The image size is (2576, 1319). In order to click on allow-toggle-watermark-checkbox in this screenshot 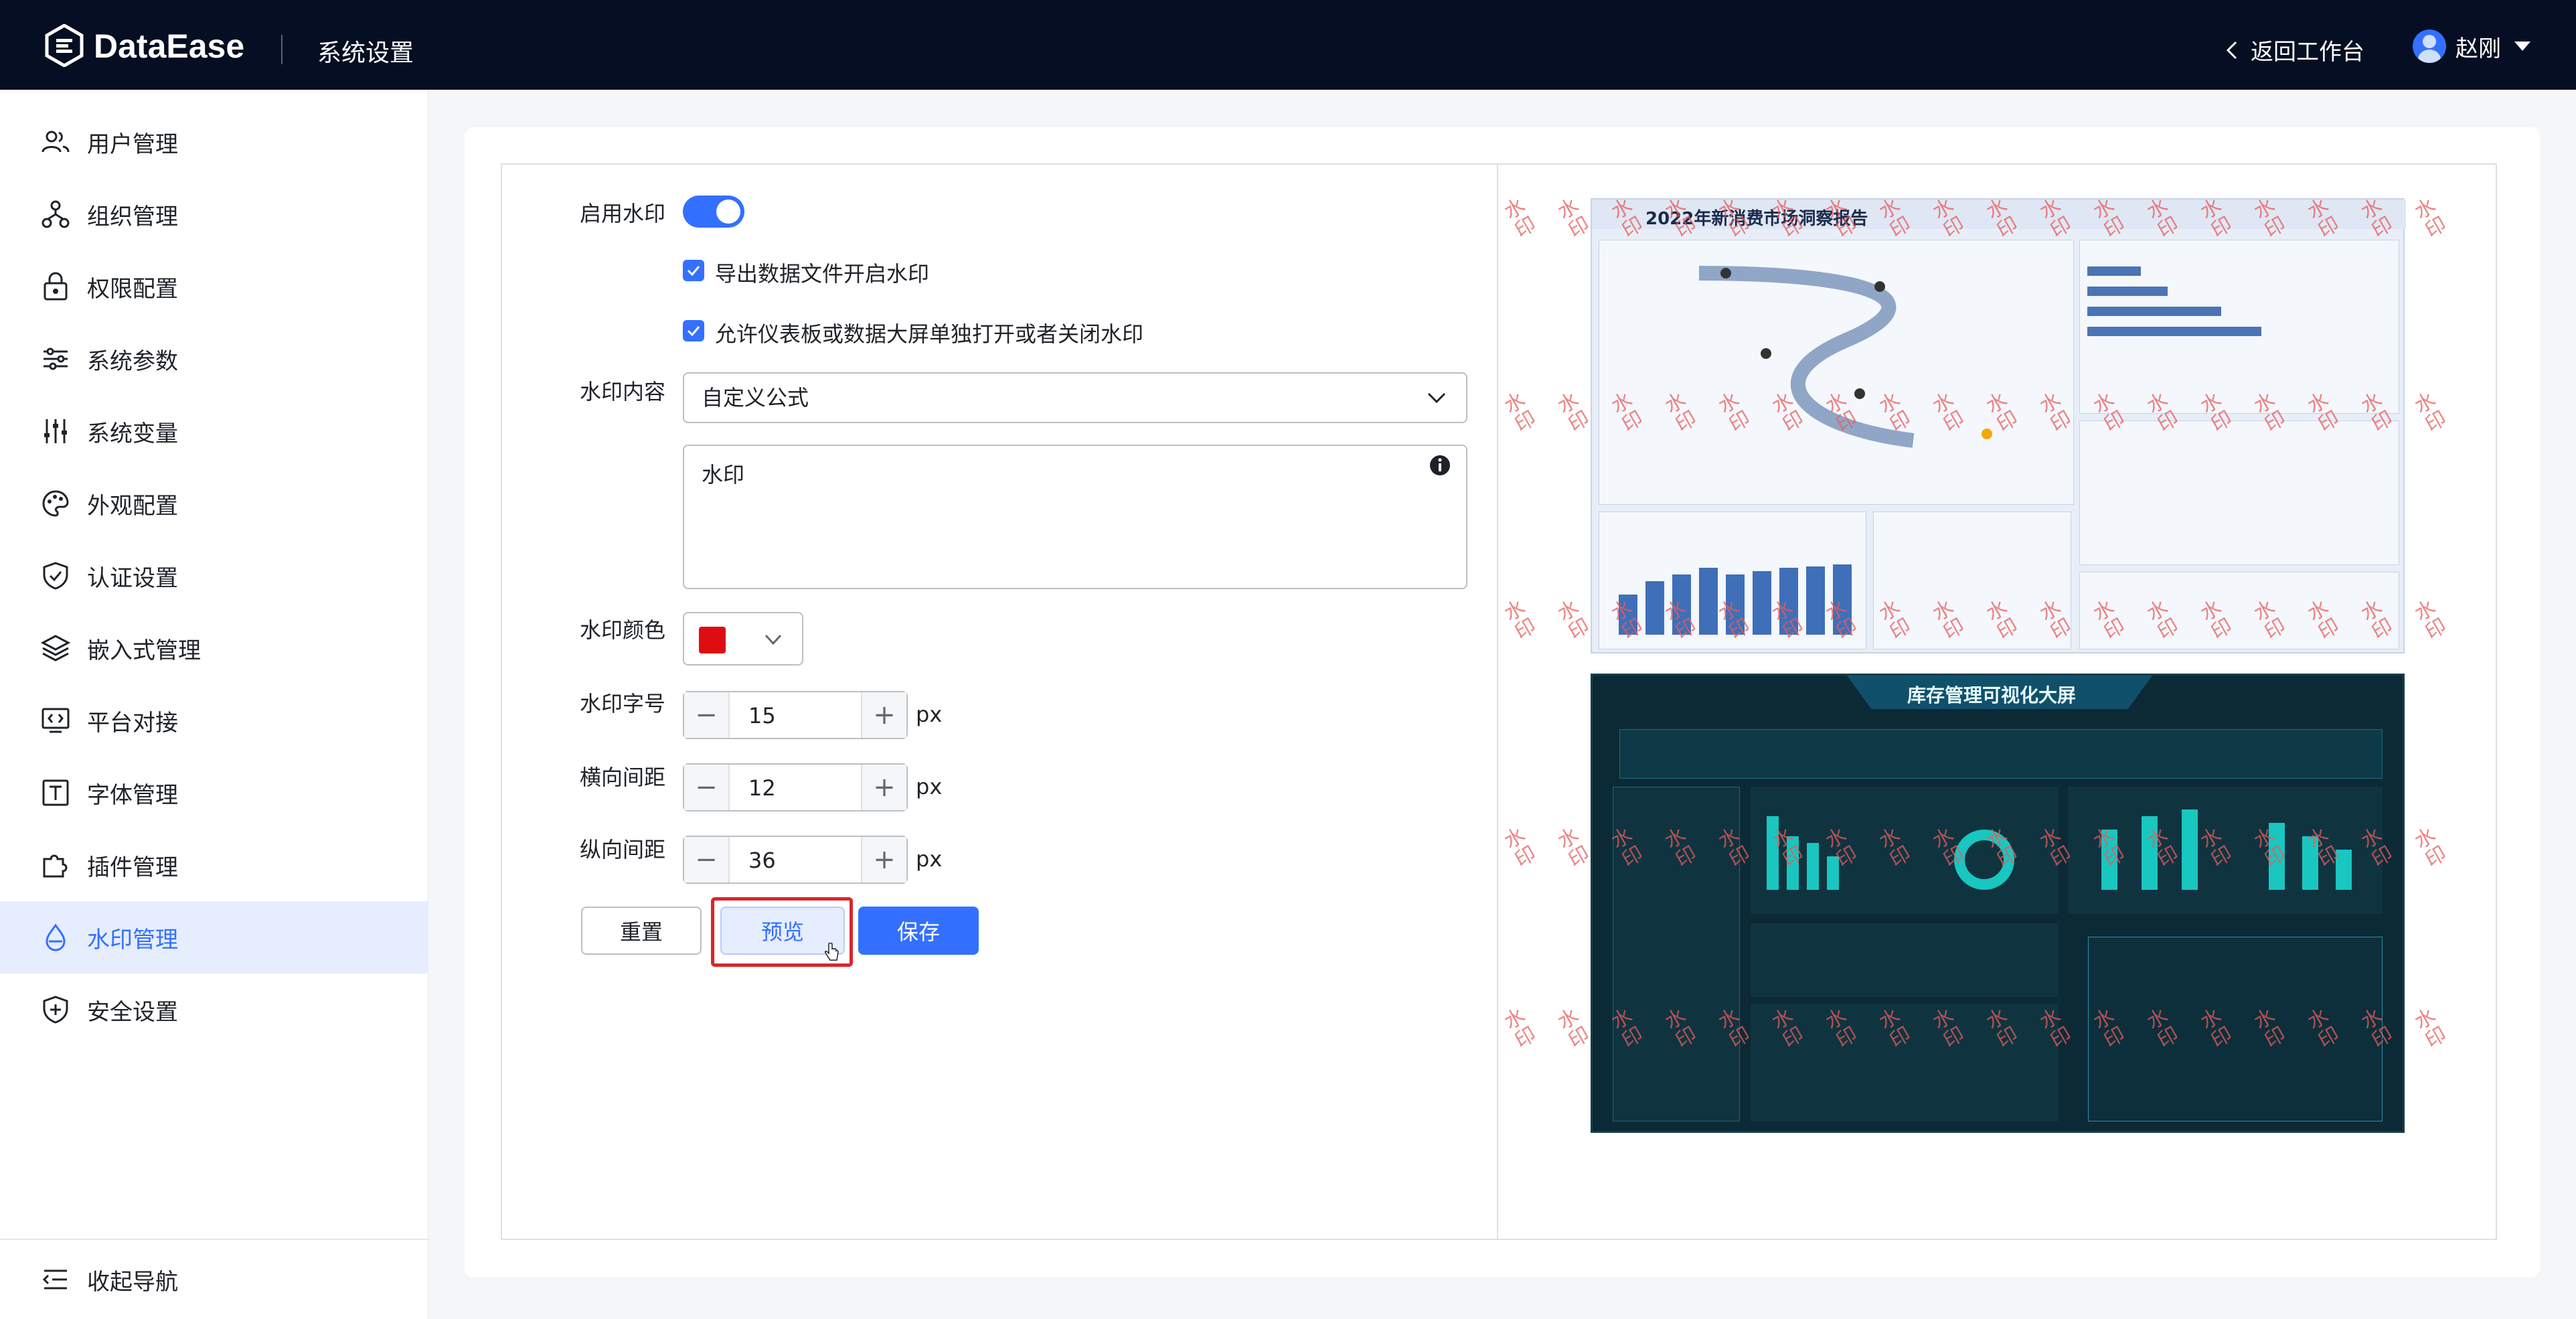, I will do `click(694, 330)`.